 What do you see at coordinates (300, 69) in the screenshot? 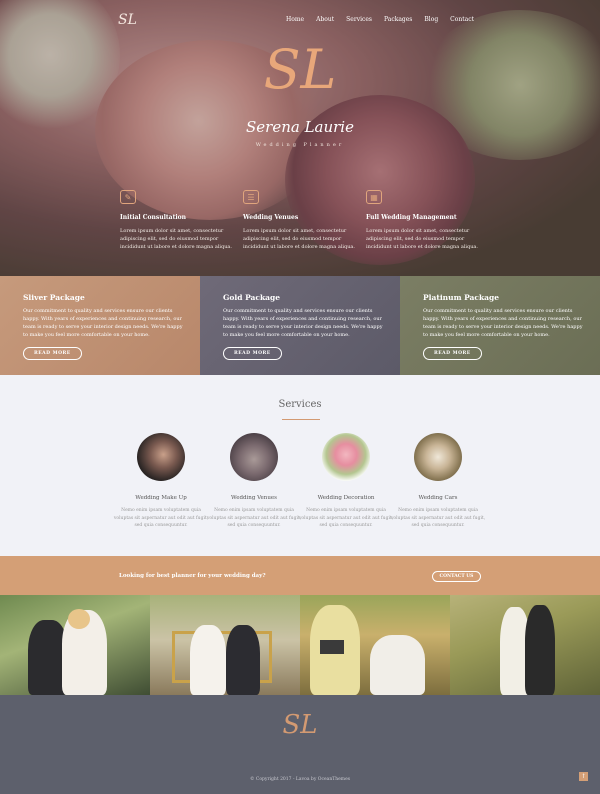
I see `hero-logo: SL` at bounding box center [300, 69].